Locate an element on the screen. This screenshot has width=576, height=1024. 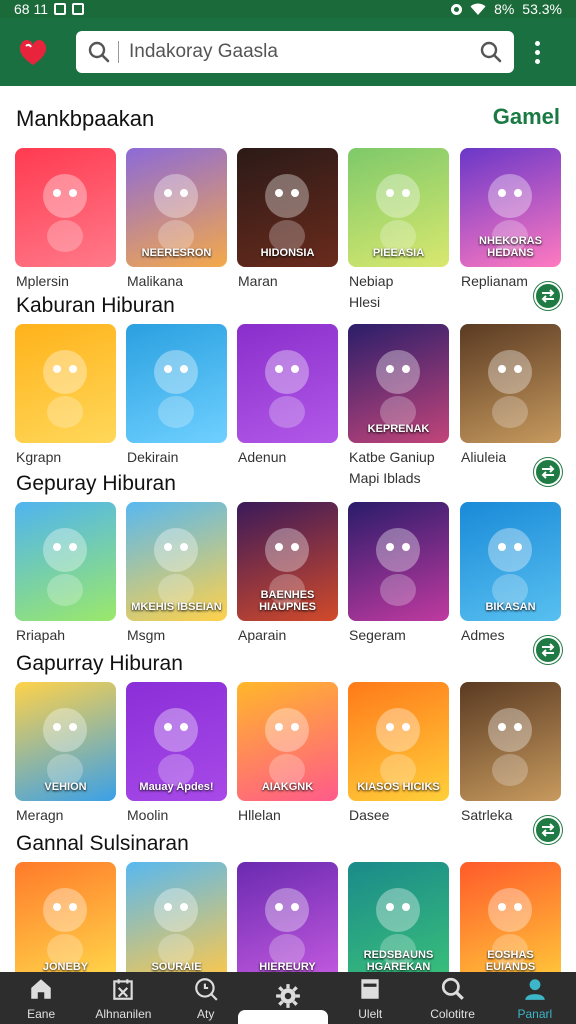
nav-label: Aty is located at coordinates (206, 1013).